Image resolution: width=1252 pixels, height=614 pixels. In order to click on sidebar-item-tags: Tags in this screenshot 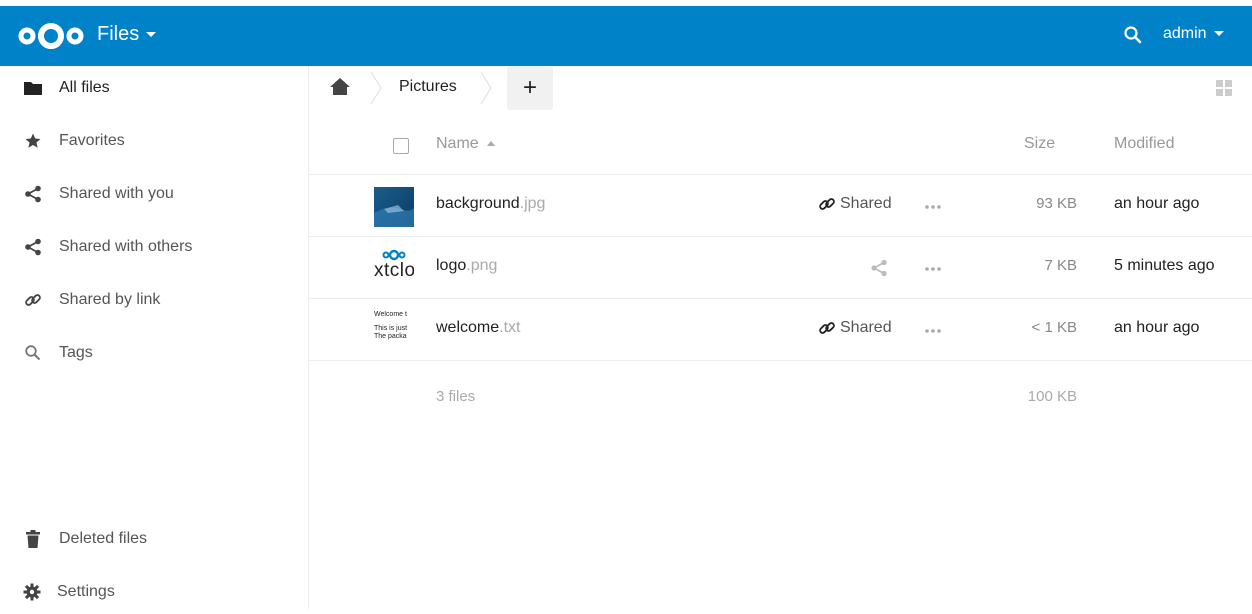, I will do `click(154, 353)`.